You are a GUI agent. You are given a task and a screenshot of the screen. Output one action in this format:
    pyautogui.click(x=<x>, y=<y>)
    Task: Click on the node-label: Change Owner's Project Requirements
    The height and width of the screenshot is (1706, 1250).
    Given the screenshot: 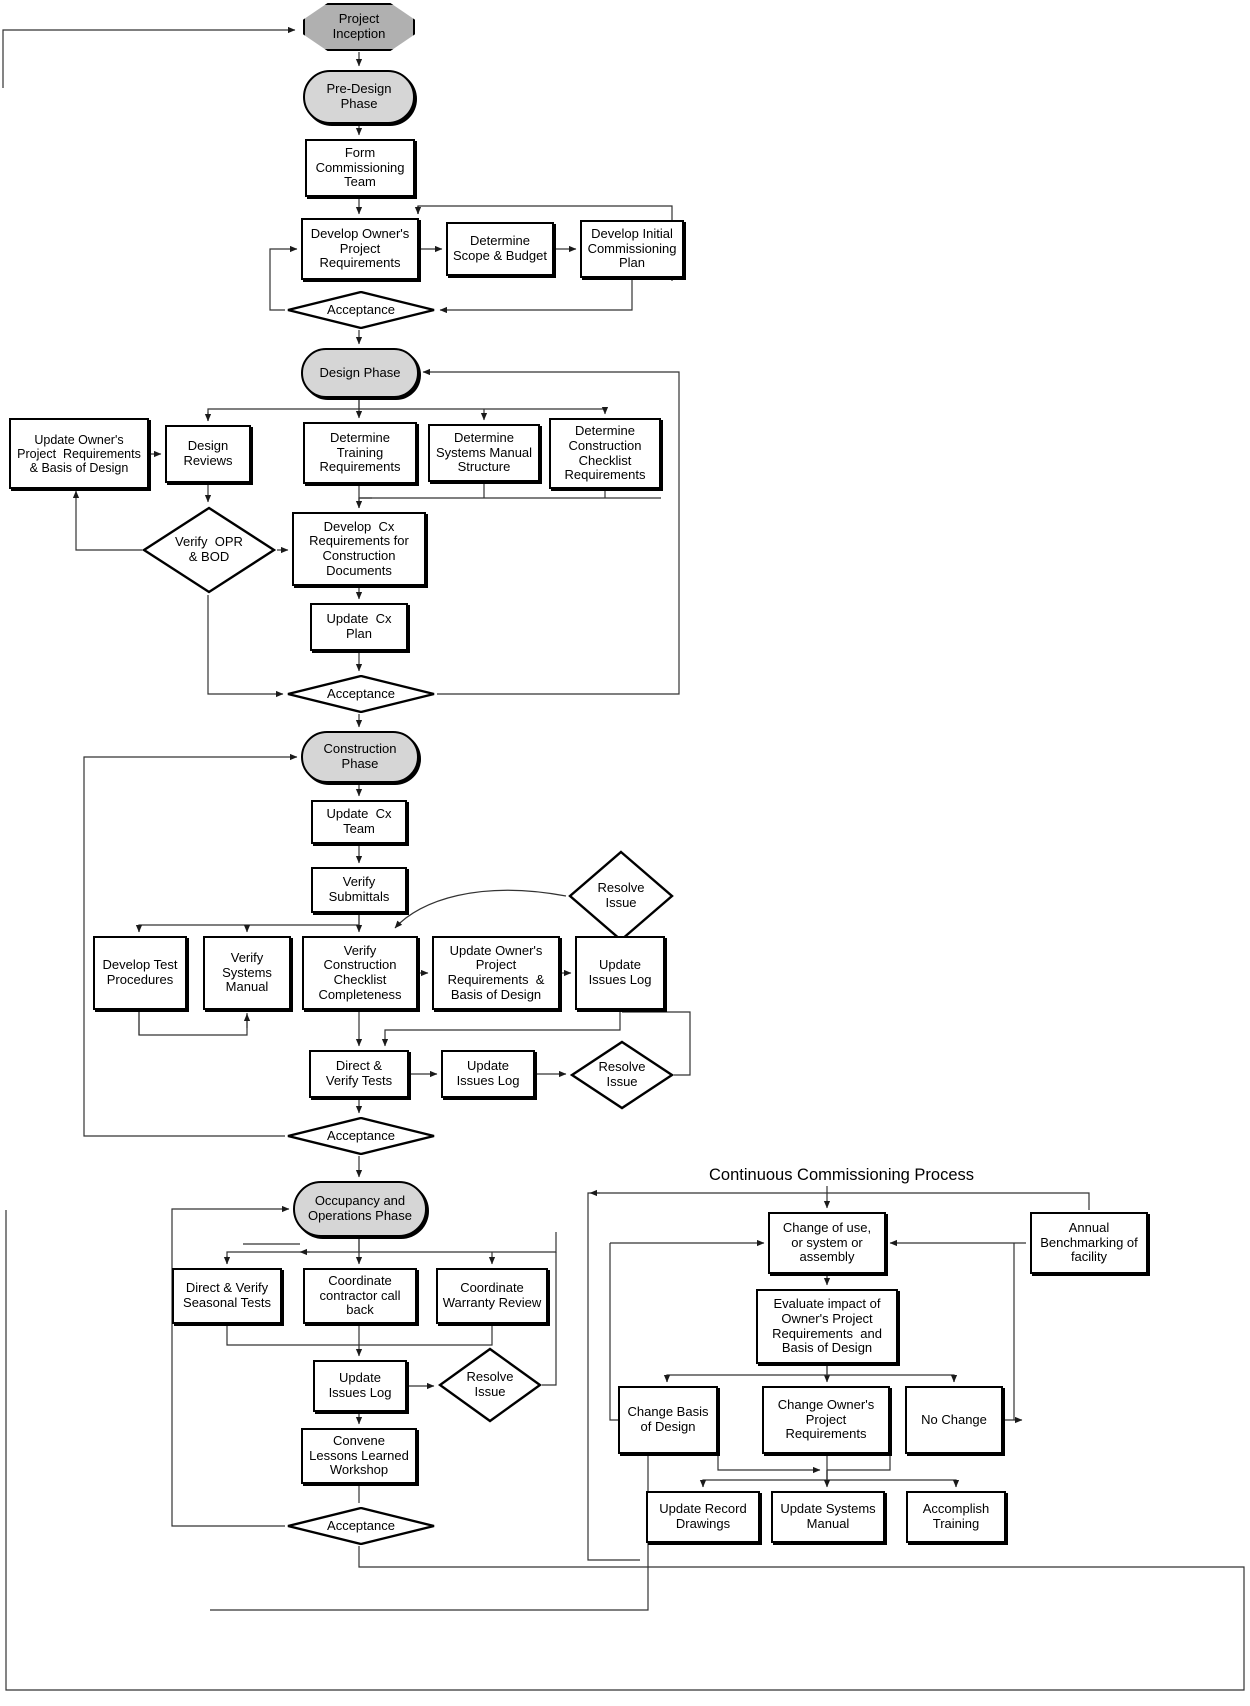 What is the action you would take?
    pyautogui.click(x=826, y=1419)
    